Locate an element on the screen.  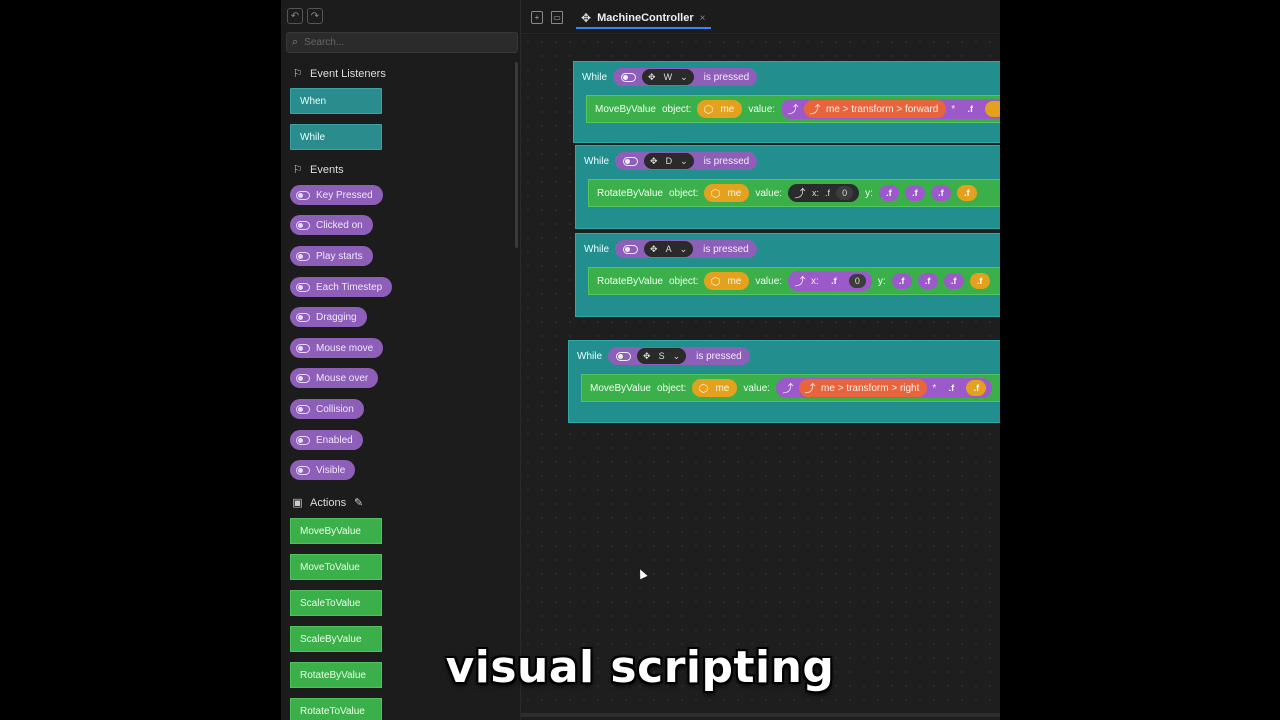
palette-block-move-to-value: MoveToValue is located at coordinates (336, 567).